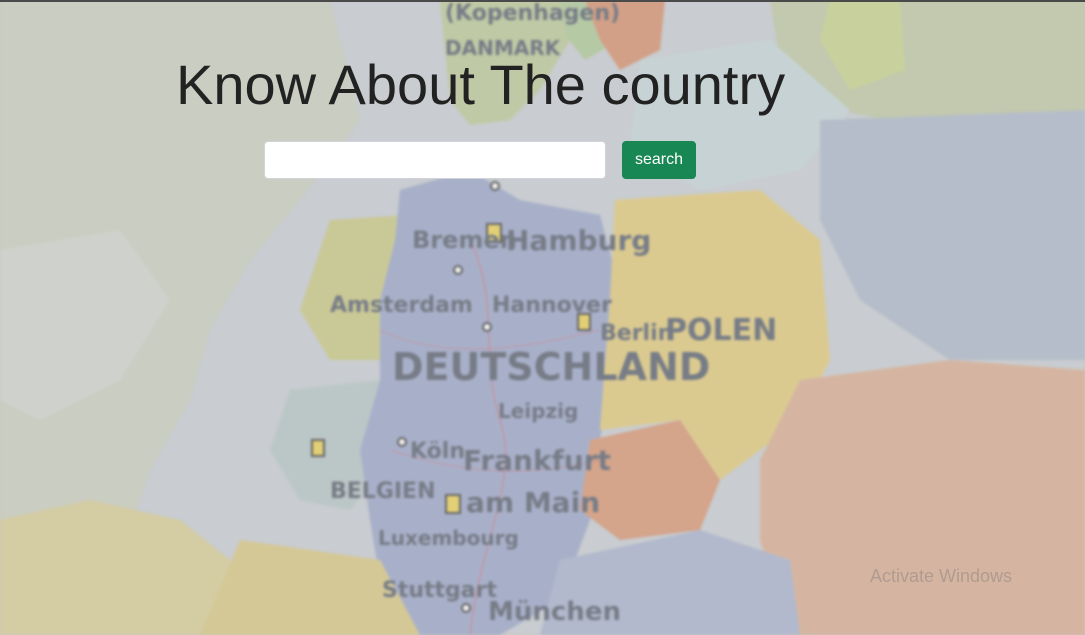 Image resolution: width=1085 pixels, height=635 pixels. Describe the element at coordinates (542, 1) in the screenshot. I see `window-top-border` at that location.